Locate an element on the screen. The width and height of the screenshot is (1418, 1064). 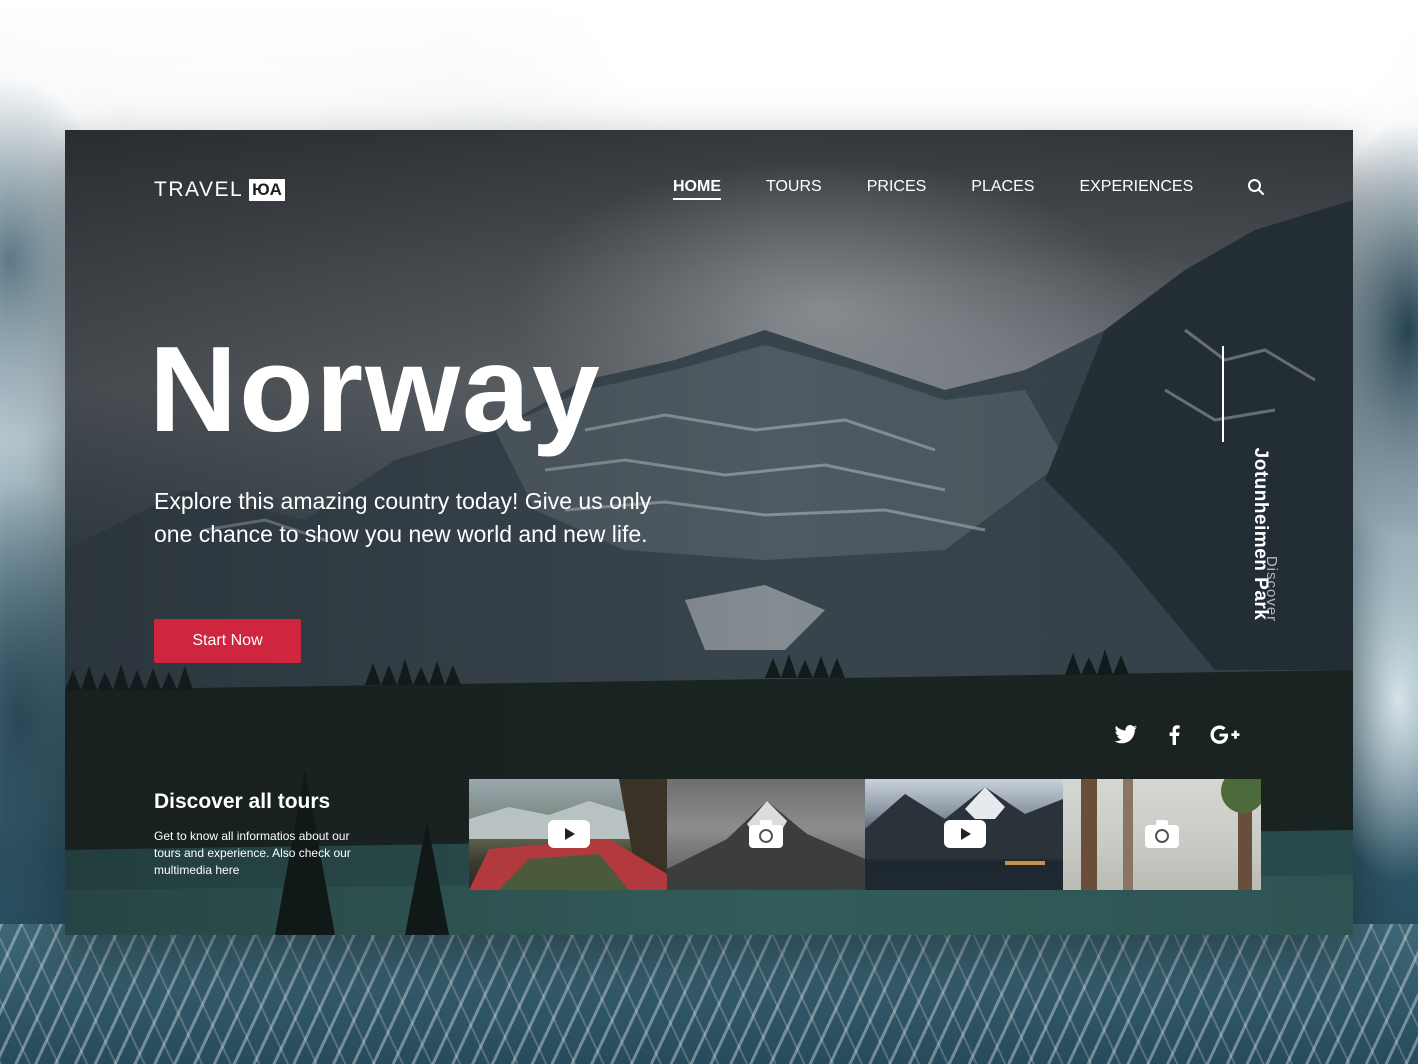
backdrop-mountain-bottom is located at coordinates (709, 994).